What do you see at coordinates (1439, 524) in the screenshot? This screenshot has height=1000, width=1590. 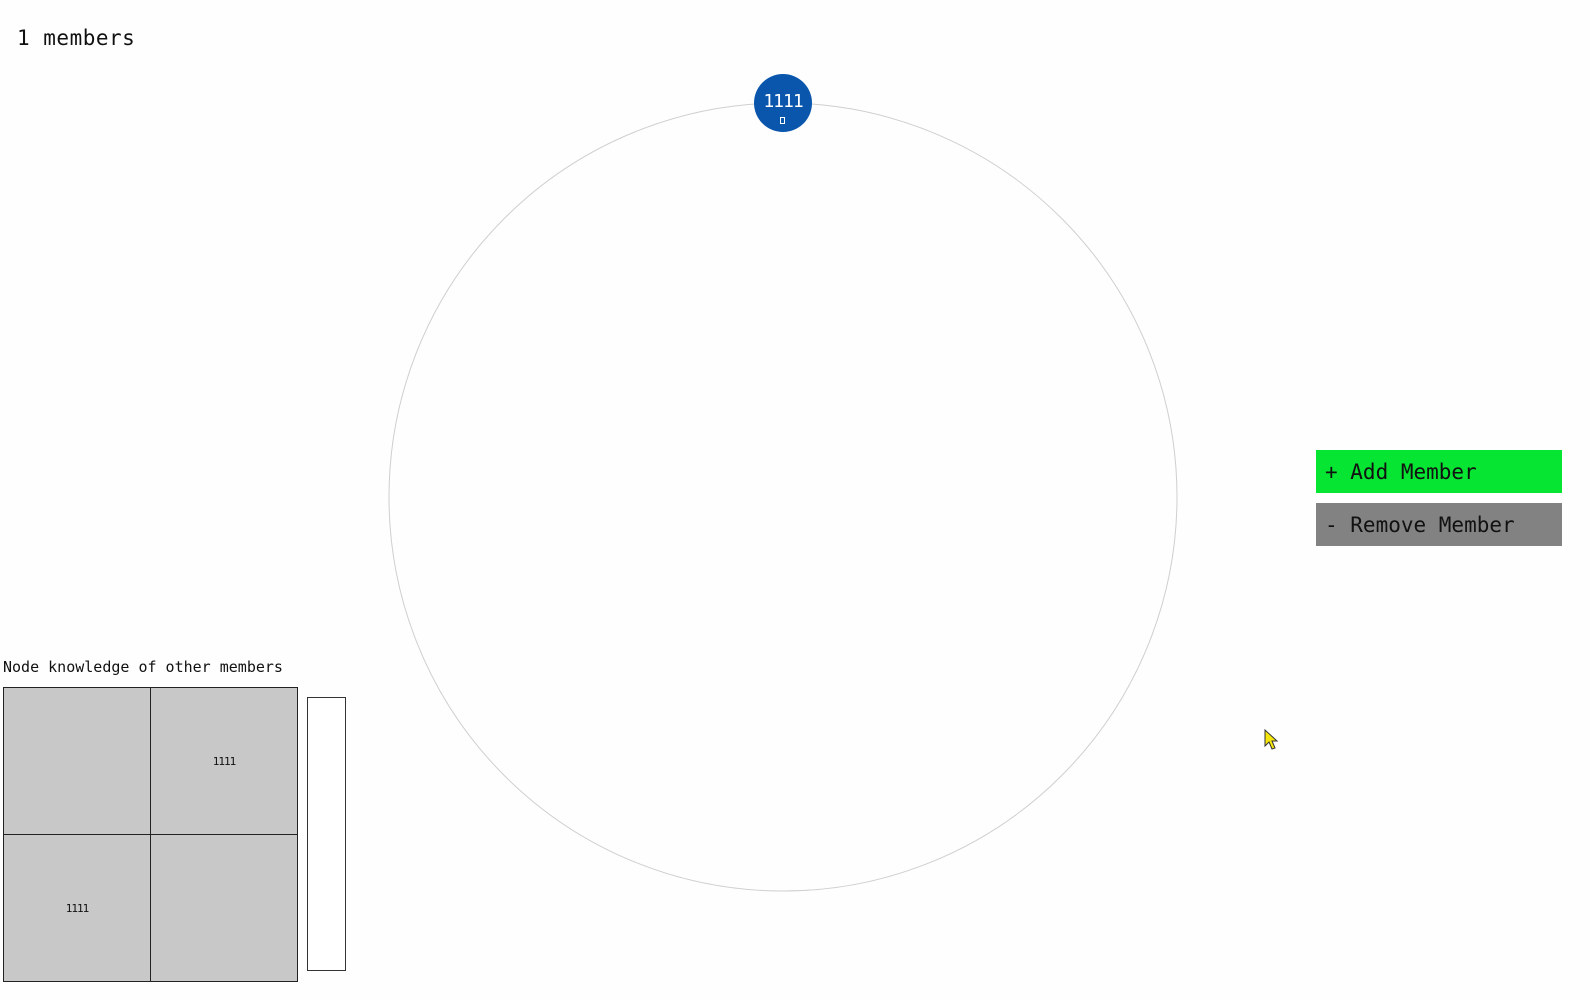 I see `remove-member-button: - Remove Member` at bounding box center [1439, 524].